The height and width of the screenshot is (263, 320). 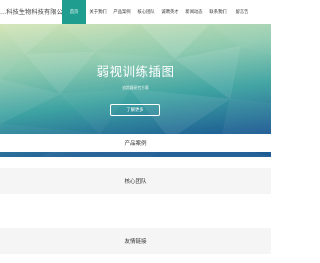 What do you see at coordinates (170, 12) in the screenshot?
I see `nav-item-careers: 诚聘英才` at bounding box center [170, 12].